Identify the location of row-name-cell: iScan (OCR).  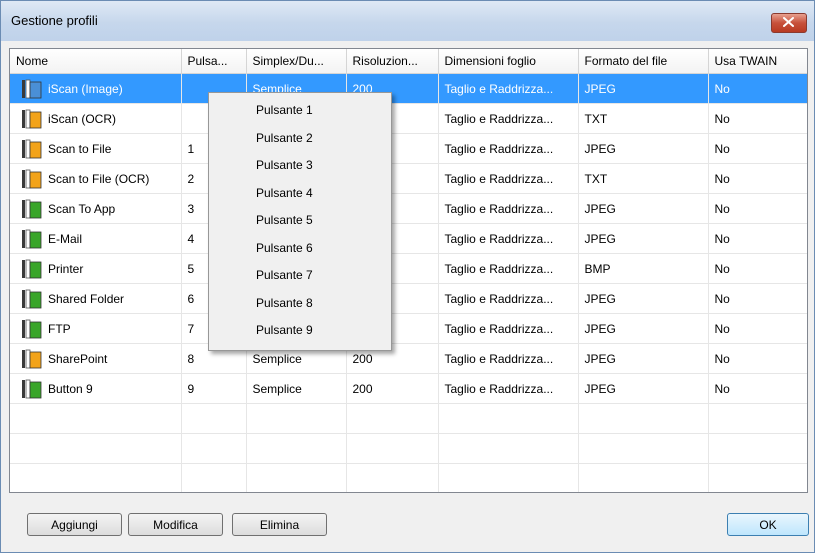
(96, 118).